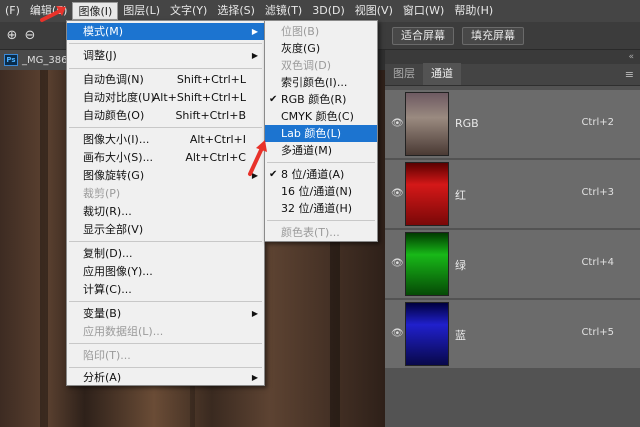 Image resolution: width=640 pixels, height=427 pixels. I want to click on menu-item-label: 位图(B), so click(300, 31).